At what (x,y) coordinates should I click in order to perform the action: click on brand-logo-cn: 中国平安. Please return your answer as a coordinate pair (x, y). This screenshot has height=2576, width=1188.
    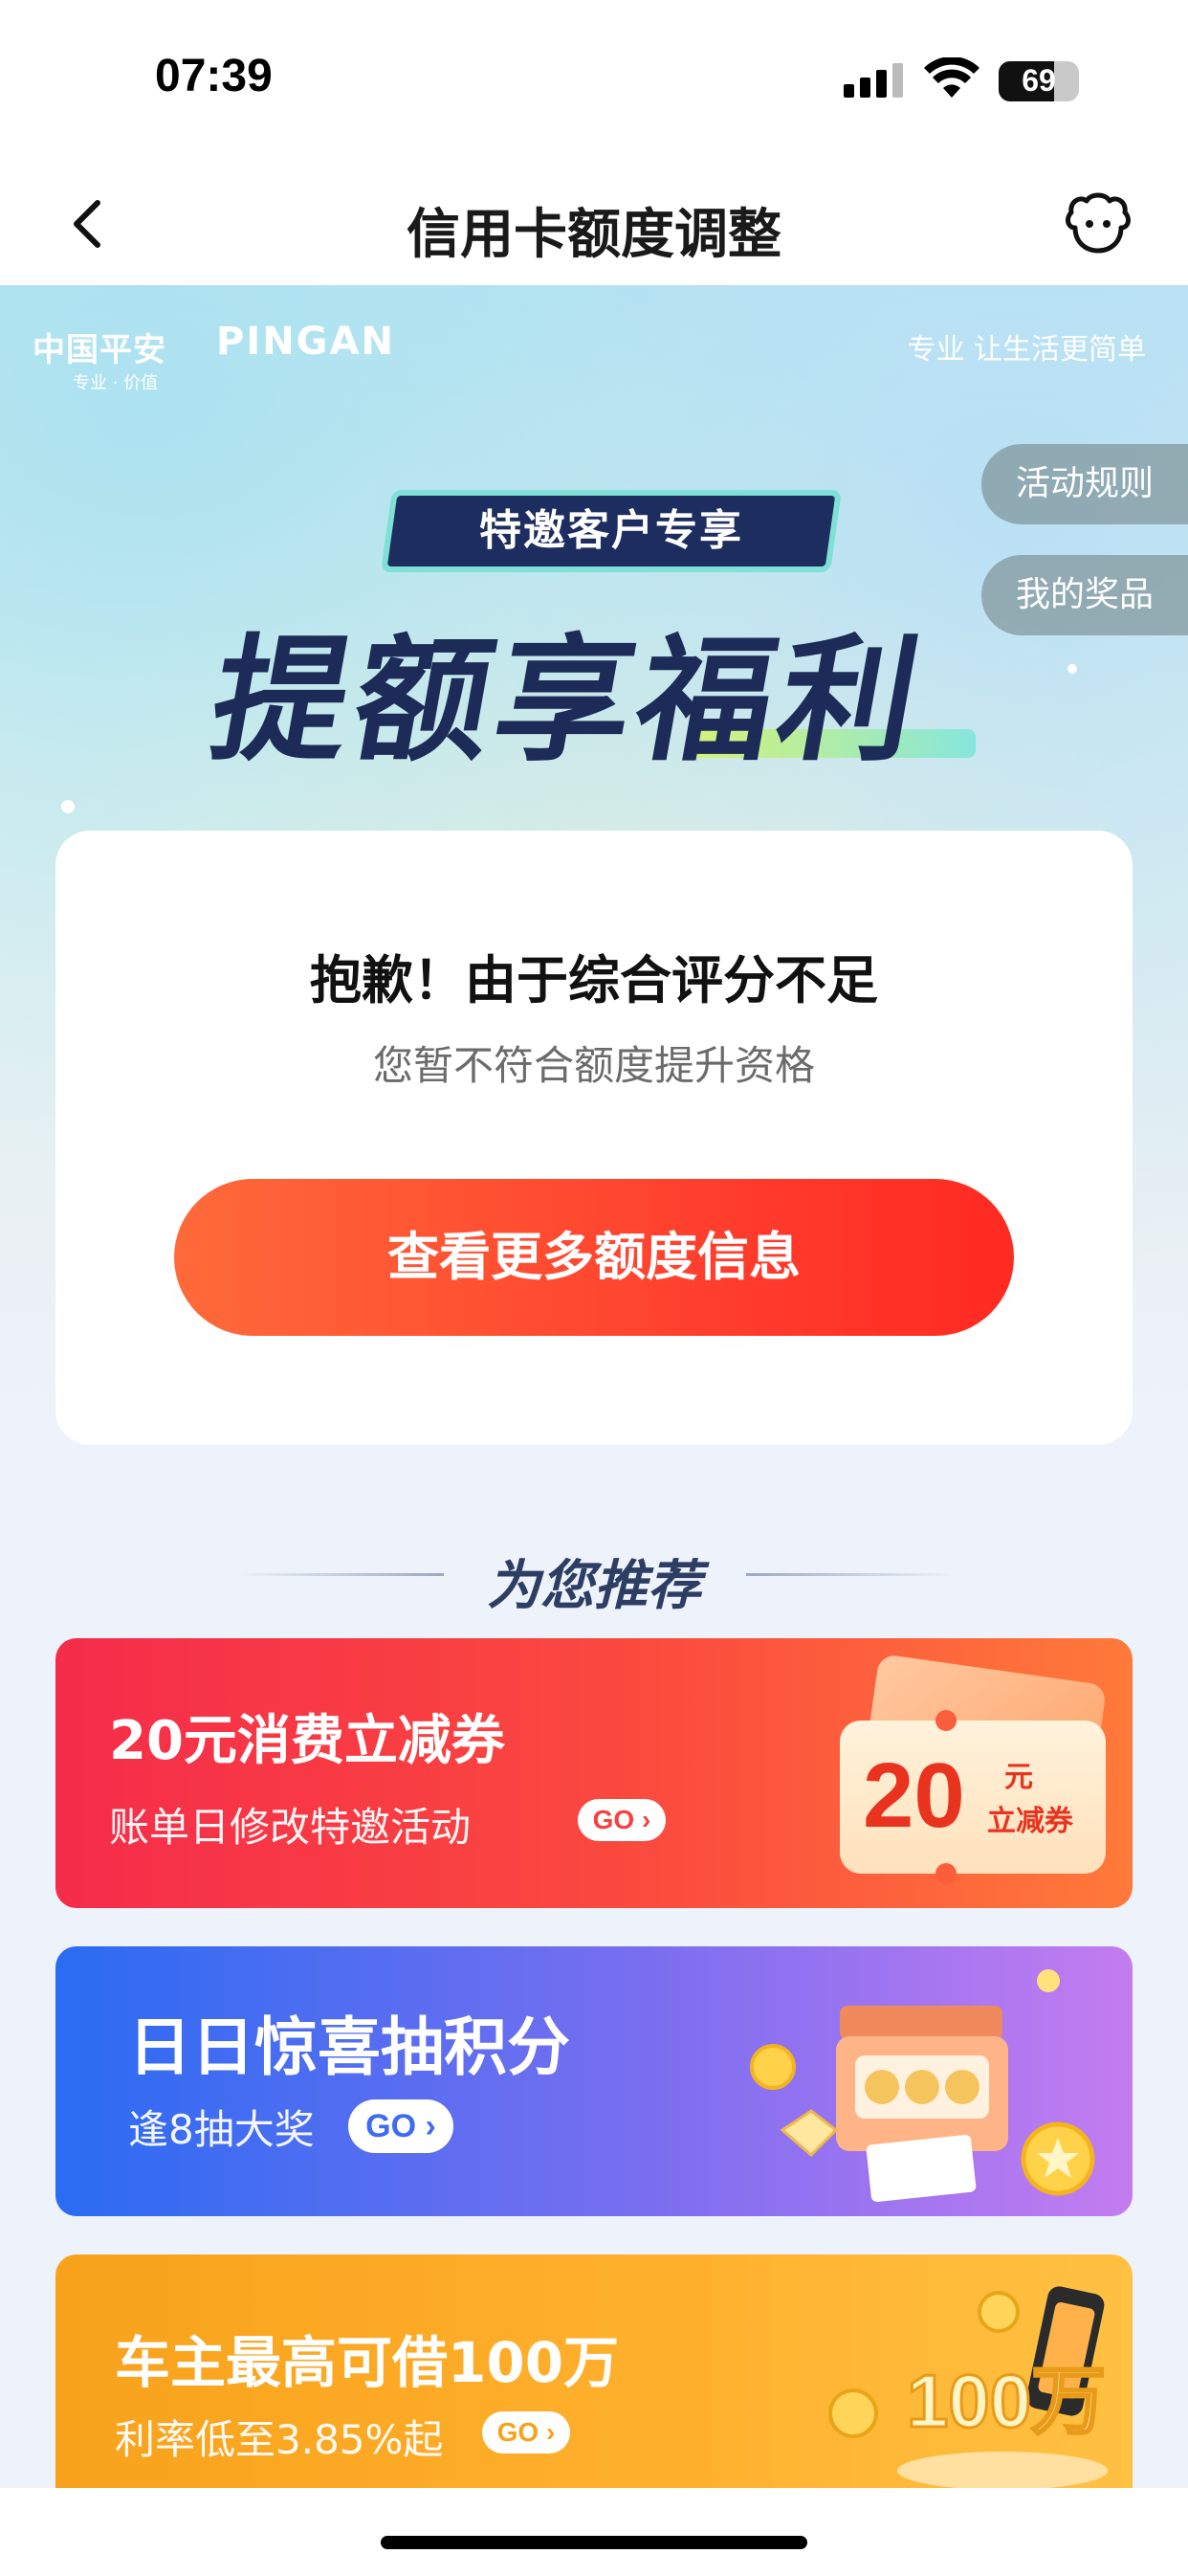
    Looking at the image, I should click on (99, 350).